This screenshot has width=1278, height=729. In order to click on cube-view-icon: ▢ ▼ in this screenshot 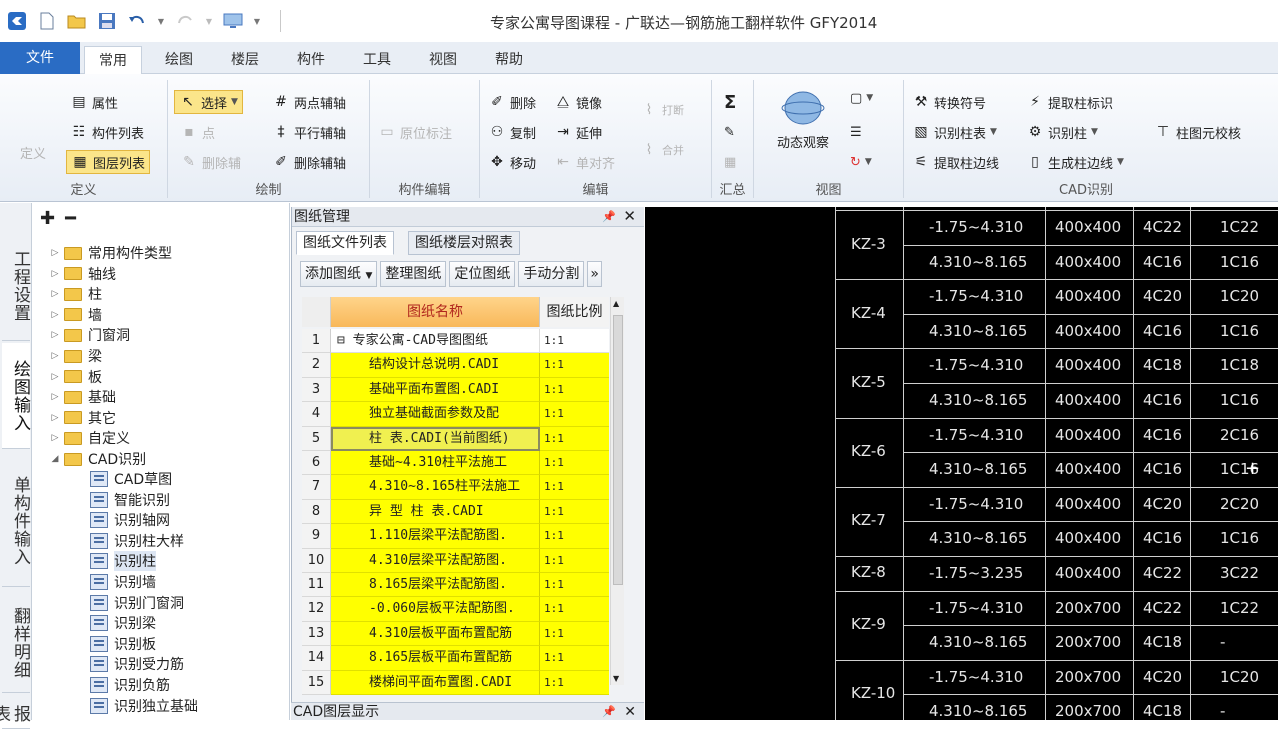, I will do `click(861, 98)`.